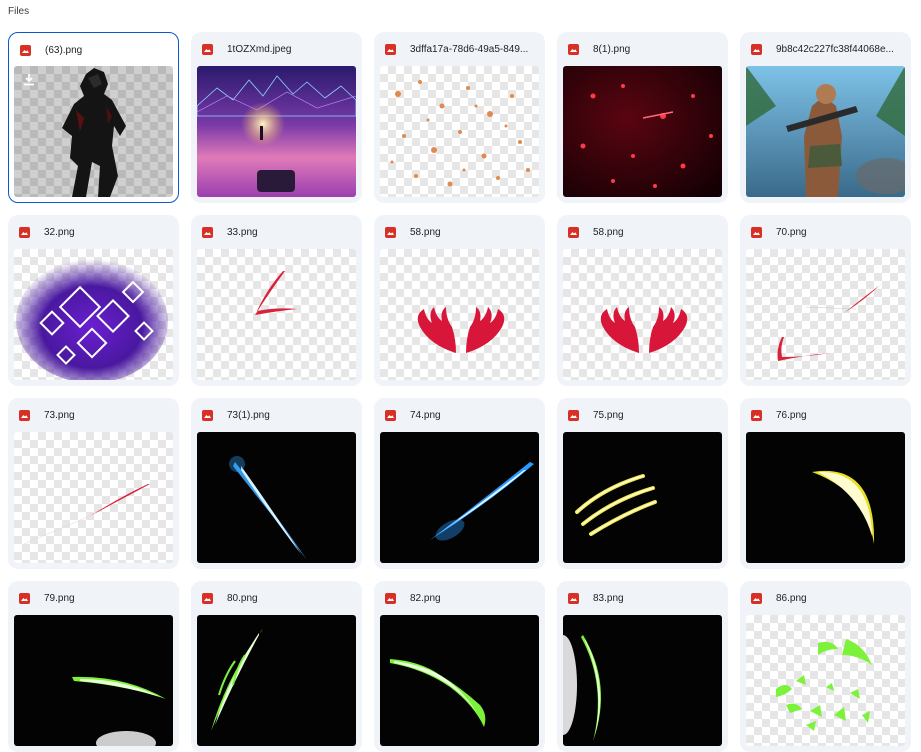  Describe the element at coordinates (425, 598) in the screenshot. I see `file-name: 82.png` at that location.